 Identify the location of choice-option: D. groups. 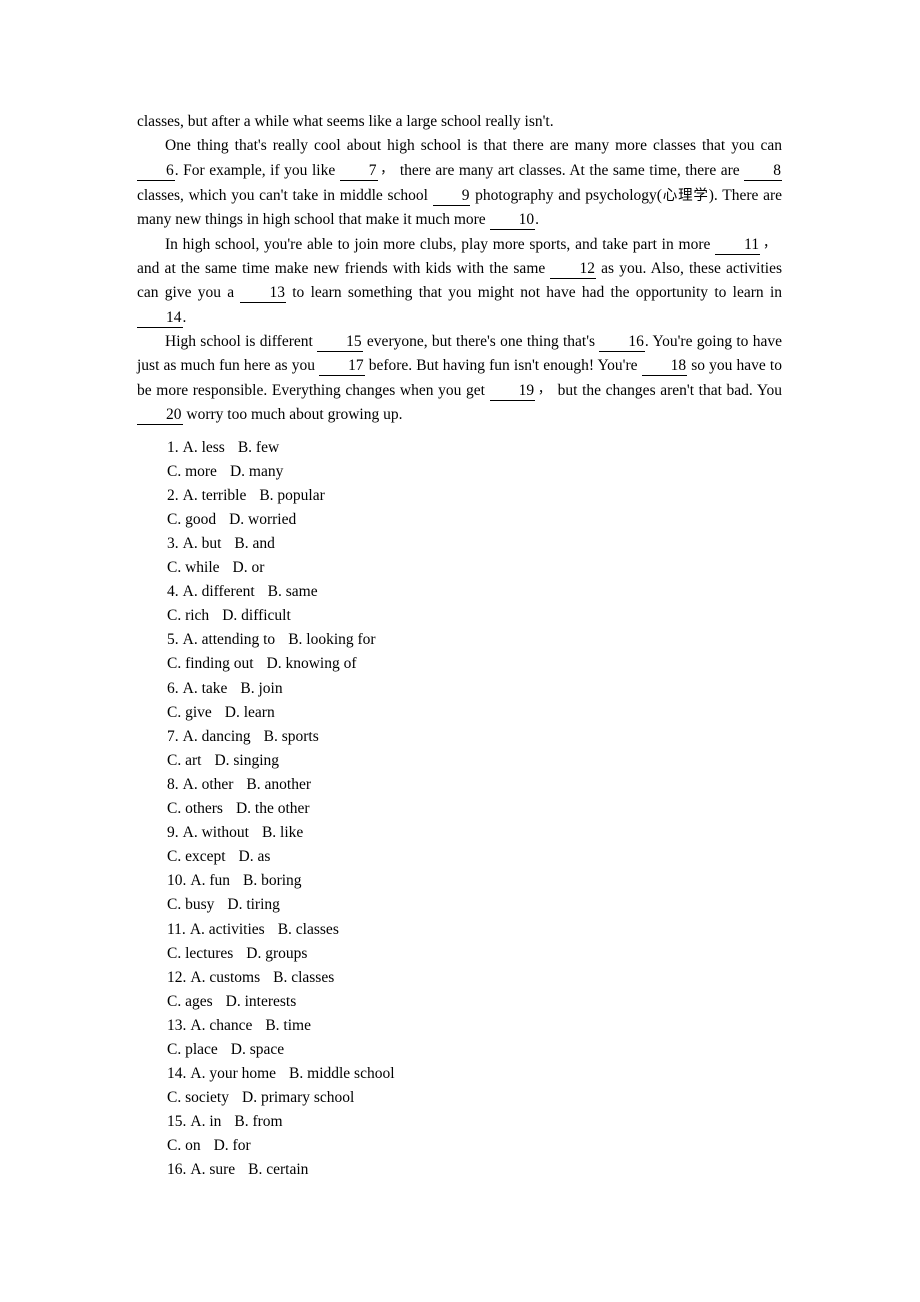
(276, 953).